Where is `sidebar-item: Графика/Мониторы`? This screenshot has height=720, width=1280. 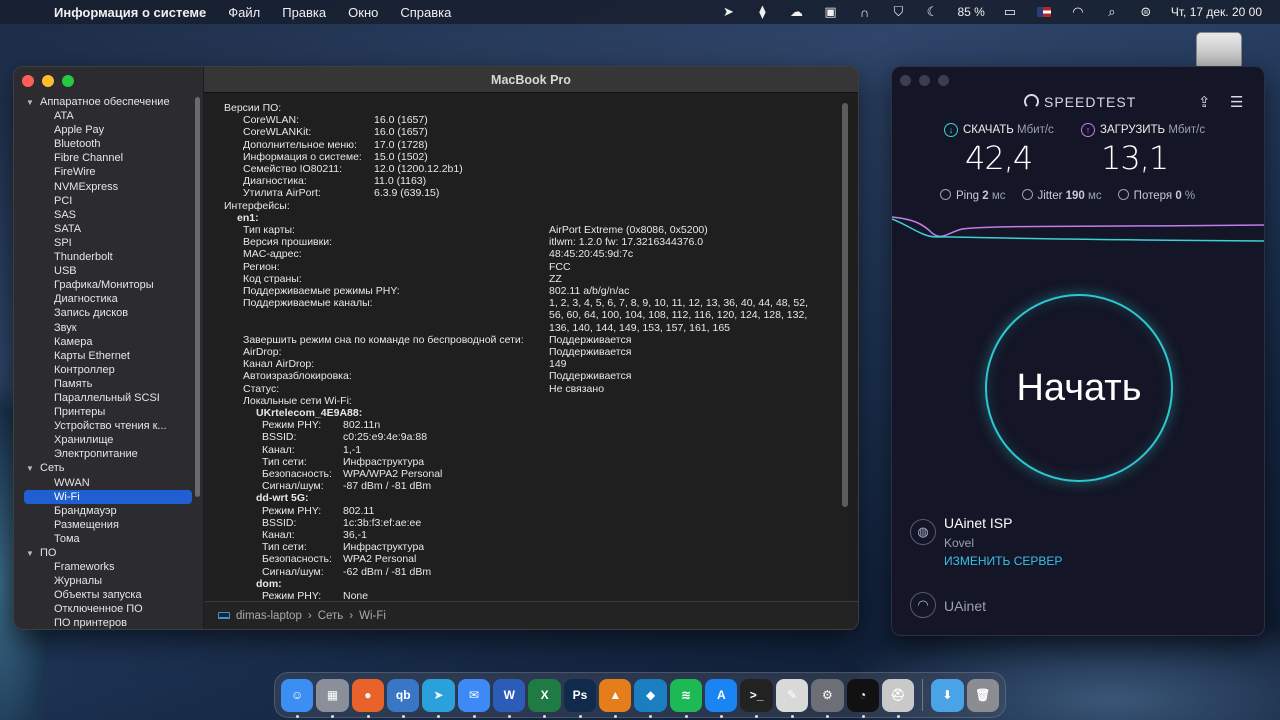
sidebar-item: Графика/Мониторы is located at coordinates (104, 285).